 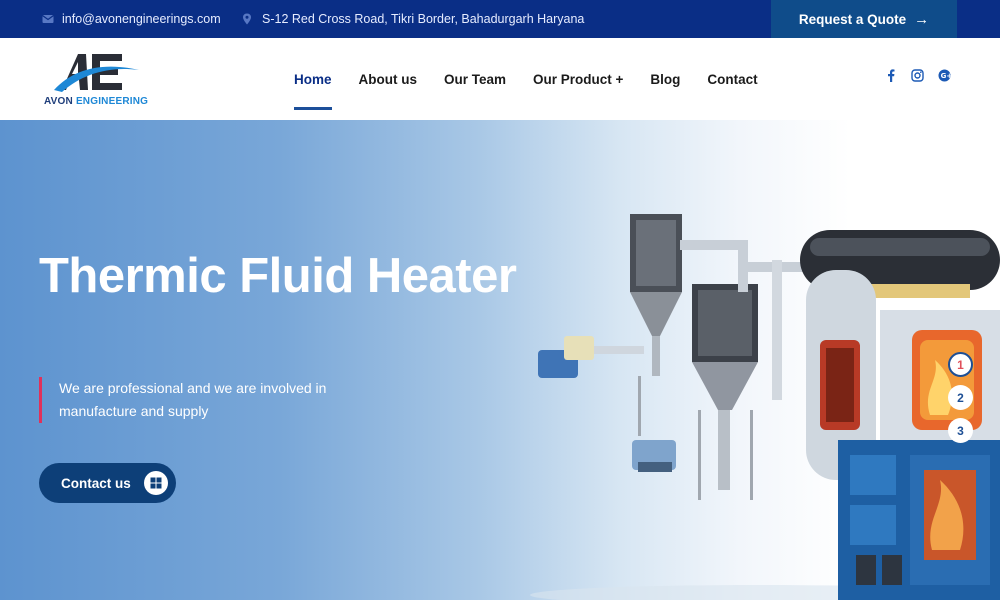 I want to click on logo-mark-icon, so click(x=96, y=73).